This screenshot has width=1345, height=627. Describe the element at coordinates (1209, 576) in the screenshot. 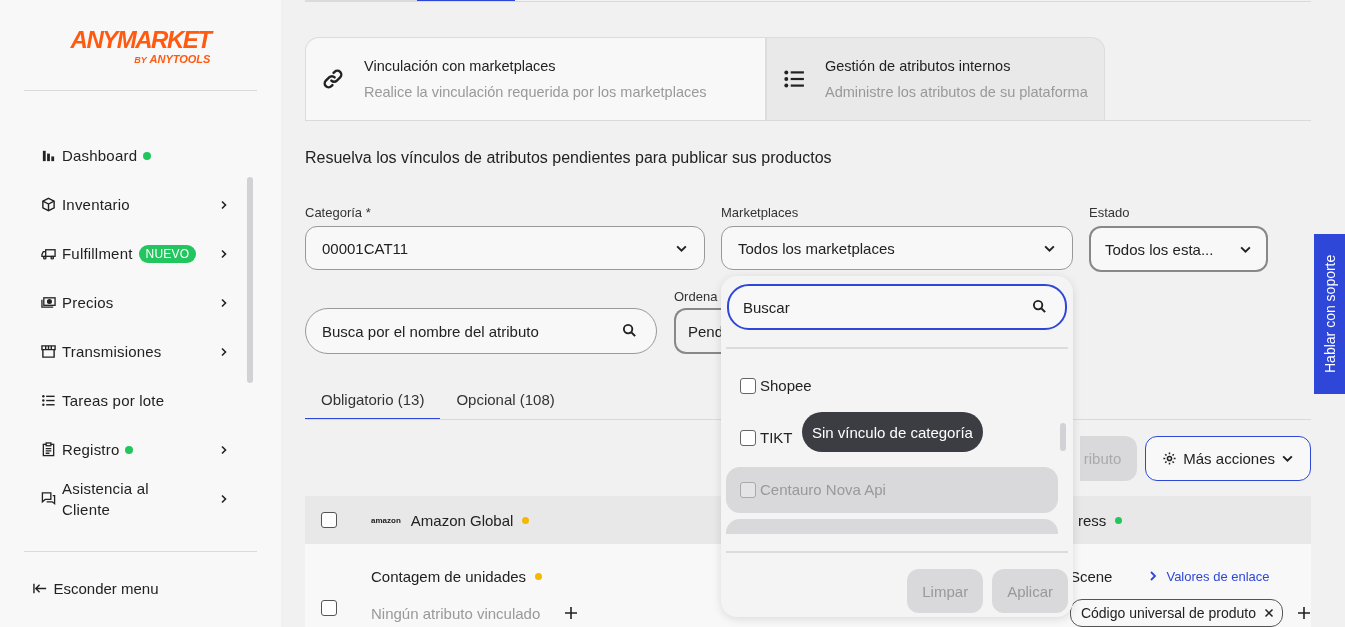

I see `values-link: Valores de enlace` at that location.